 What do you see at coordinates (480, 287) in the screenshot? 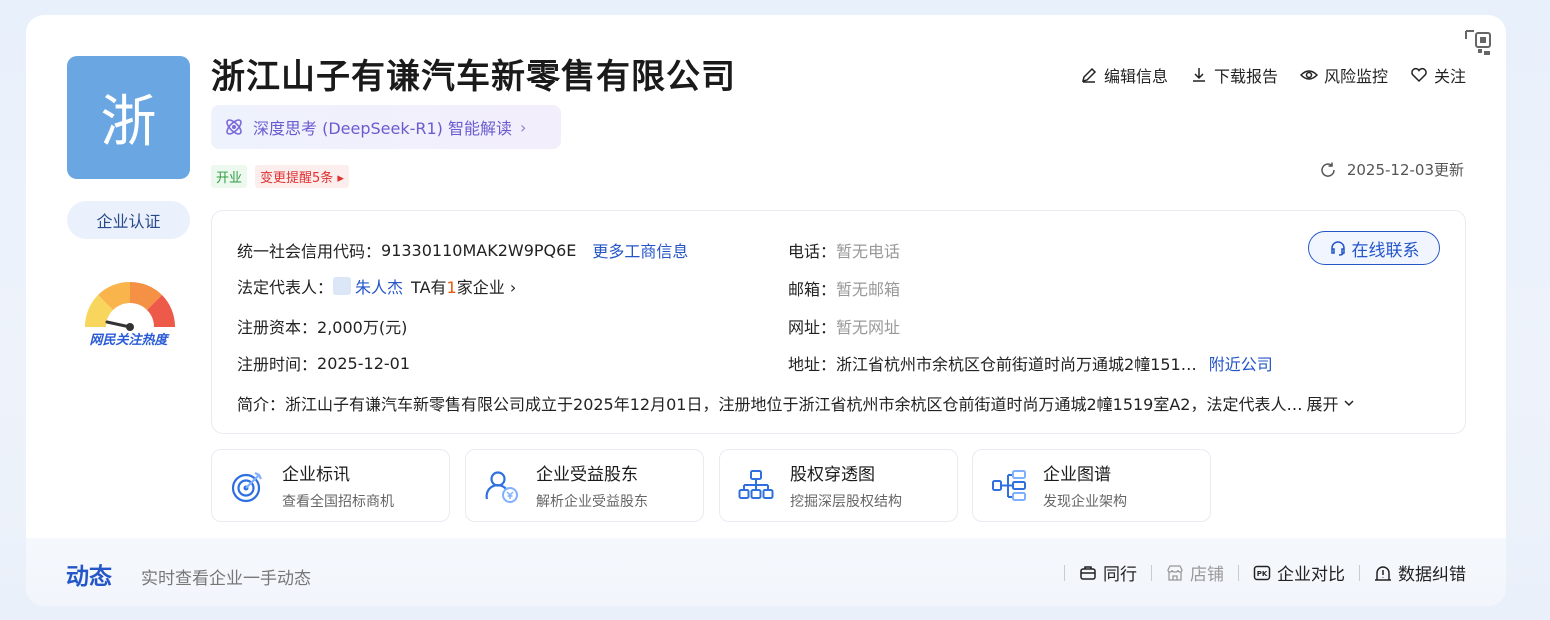
I see `rep-companies-suffix: 家企业` at bounding box center [480, 287].